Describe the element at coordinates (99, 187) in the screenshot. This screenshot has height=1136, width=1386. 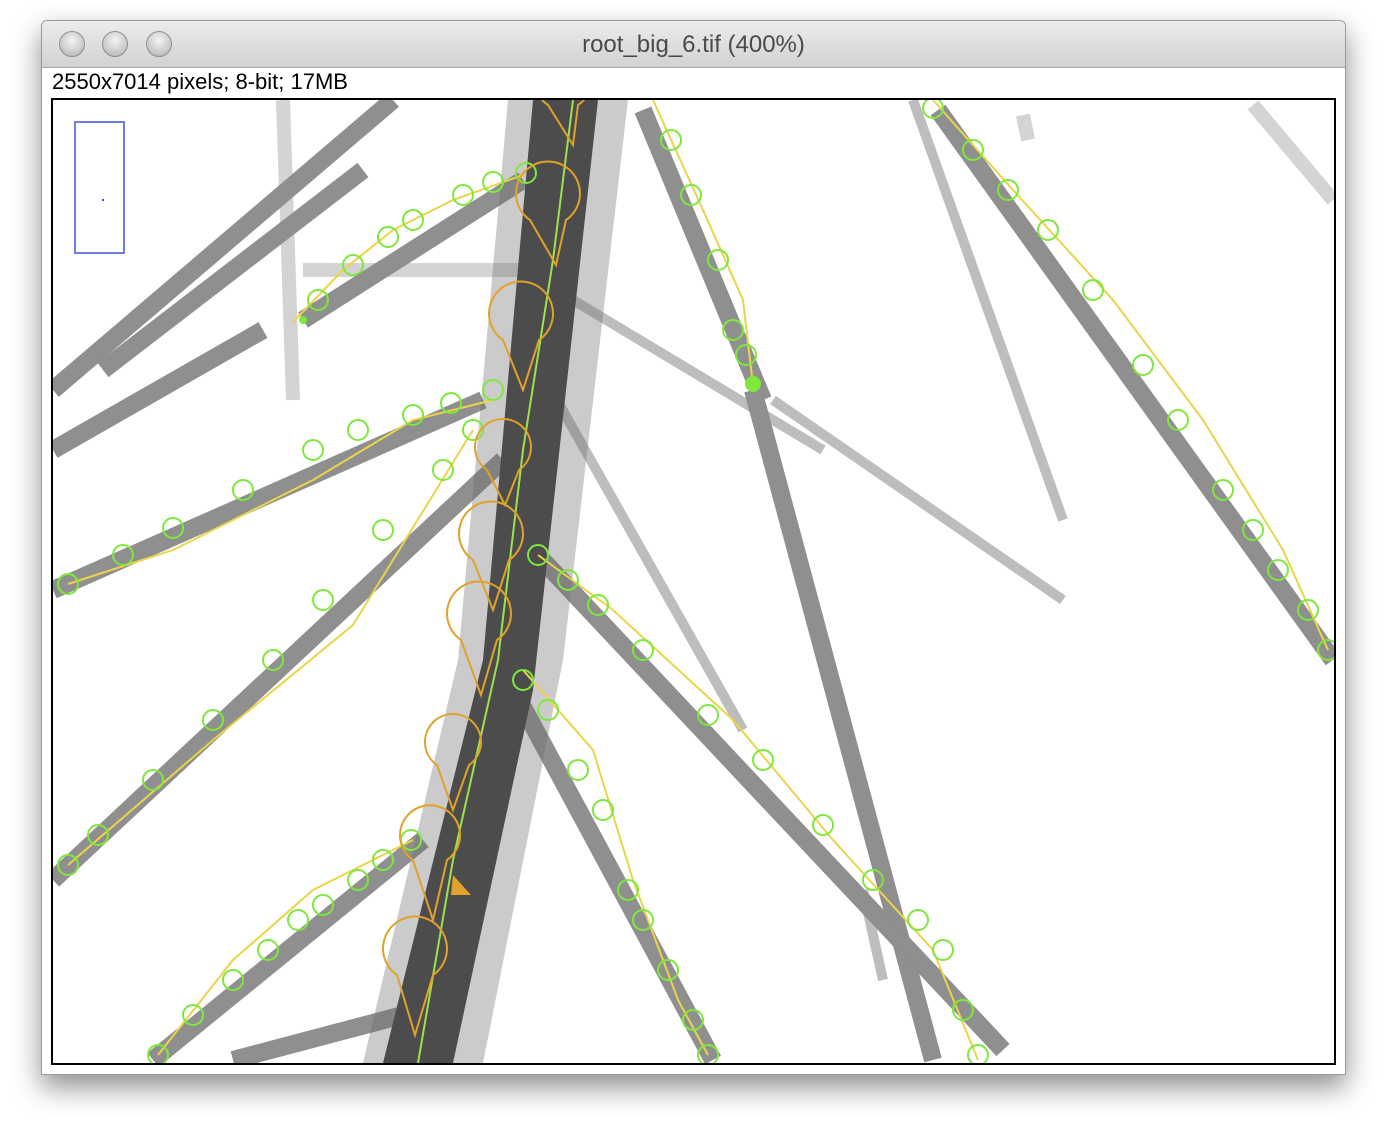
I see `navigator-rectangle` at that location.